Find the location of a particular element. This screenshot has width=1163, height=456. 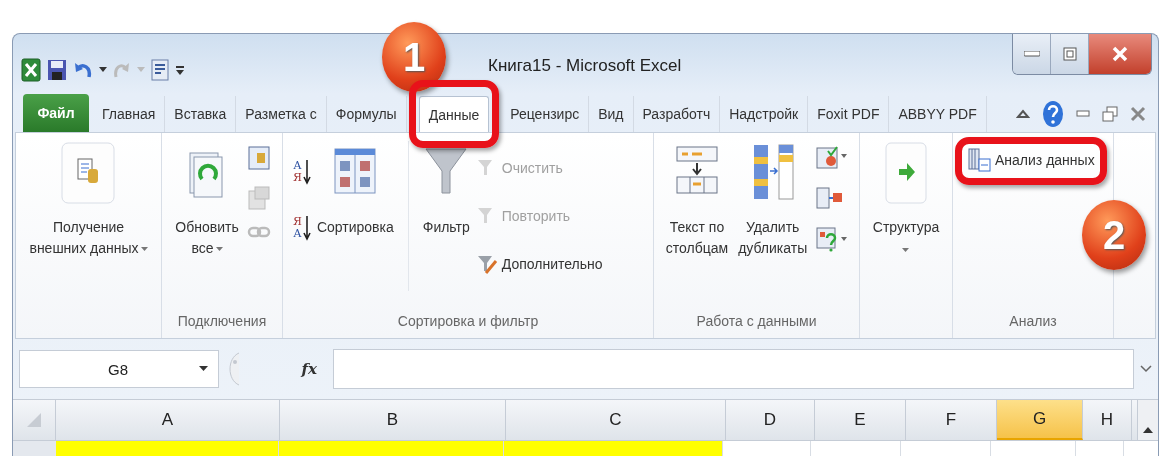

minimize-button is located at coordinates (1032, 54).